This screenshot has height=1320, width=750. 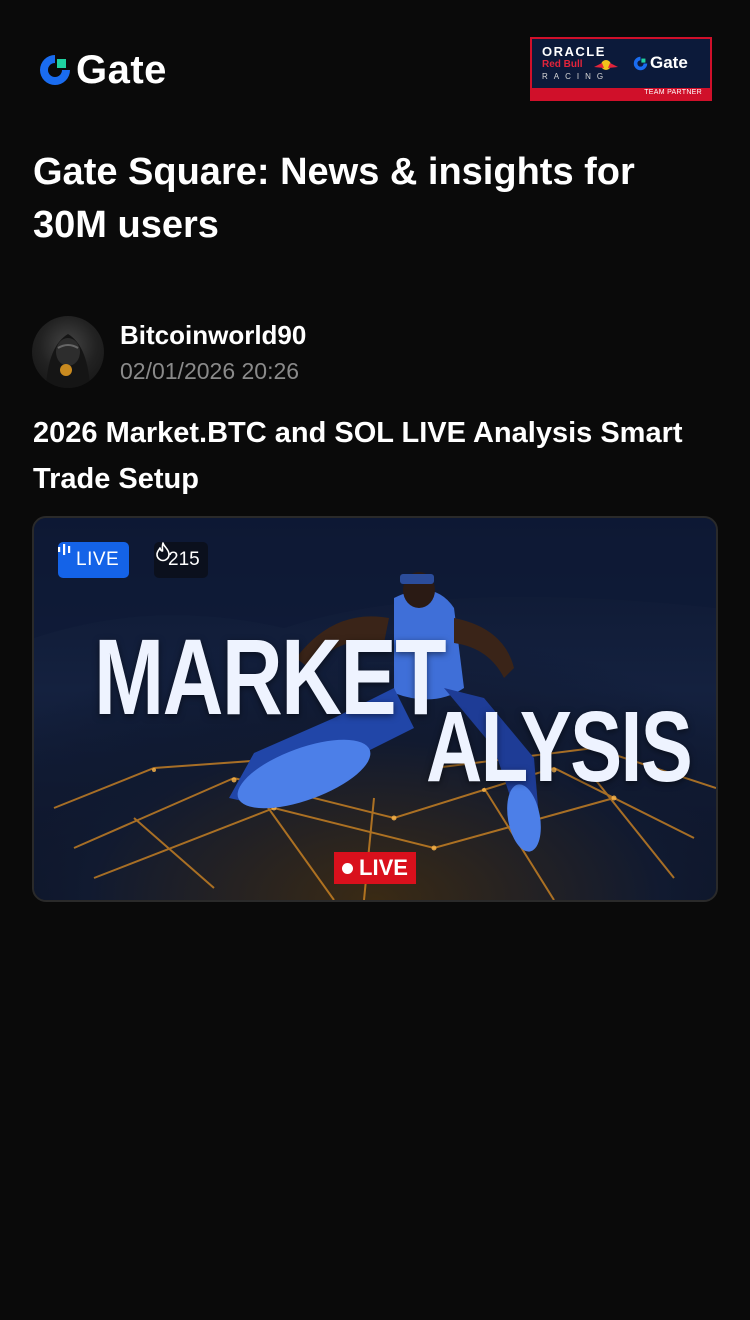 I want to click on red-bull-icon, so click(x=606, y=65).